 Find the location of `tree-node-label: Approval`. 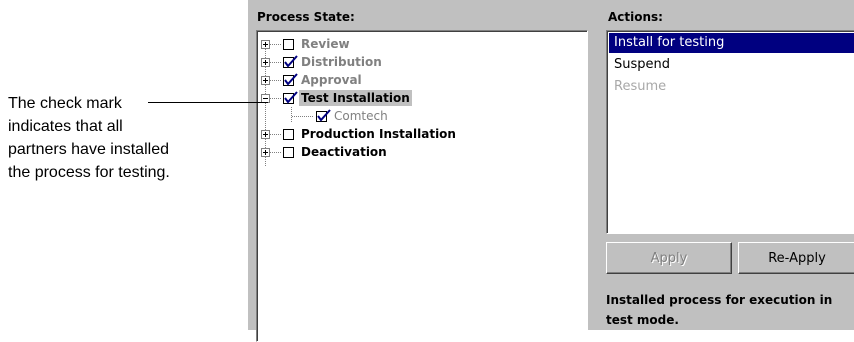

tree-node-label: Approval is located at coordinates (331, 80).